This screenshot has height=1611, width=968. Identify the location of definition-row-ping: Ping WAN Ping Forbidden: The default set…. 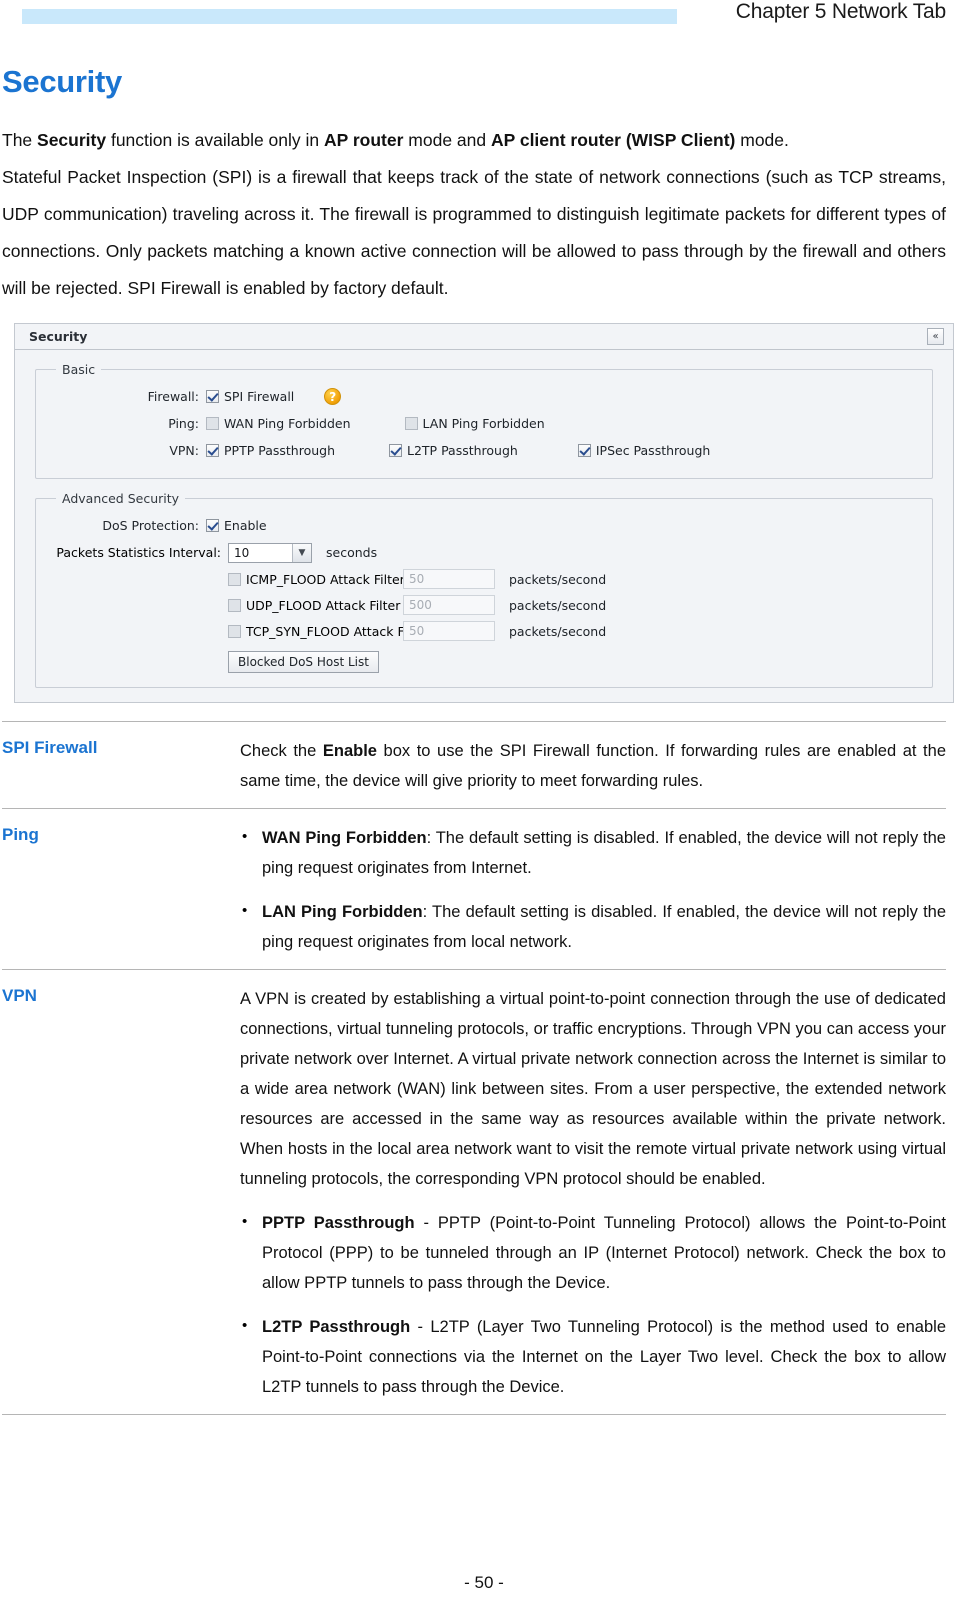
(474, 888).